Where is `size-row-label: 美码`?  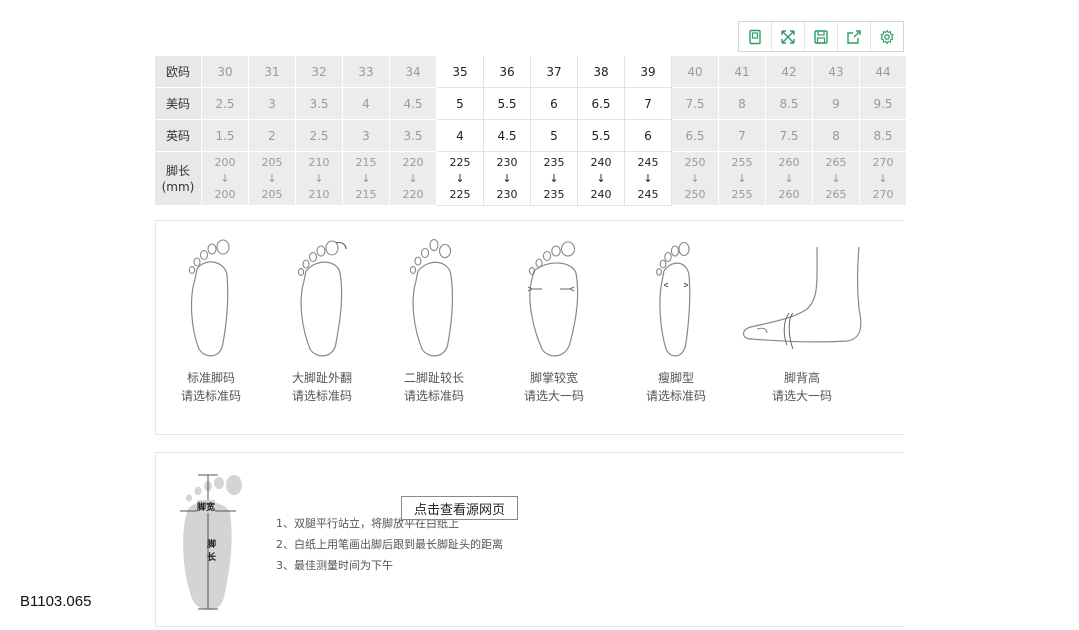
size-row-label: 美码 is located at coordinates (178, 104).